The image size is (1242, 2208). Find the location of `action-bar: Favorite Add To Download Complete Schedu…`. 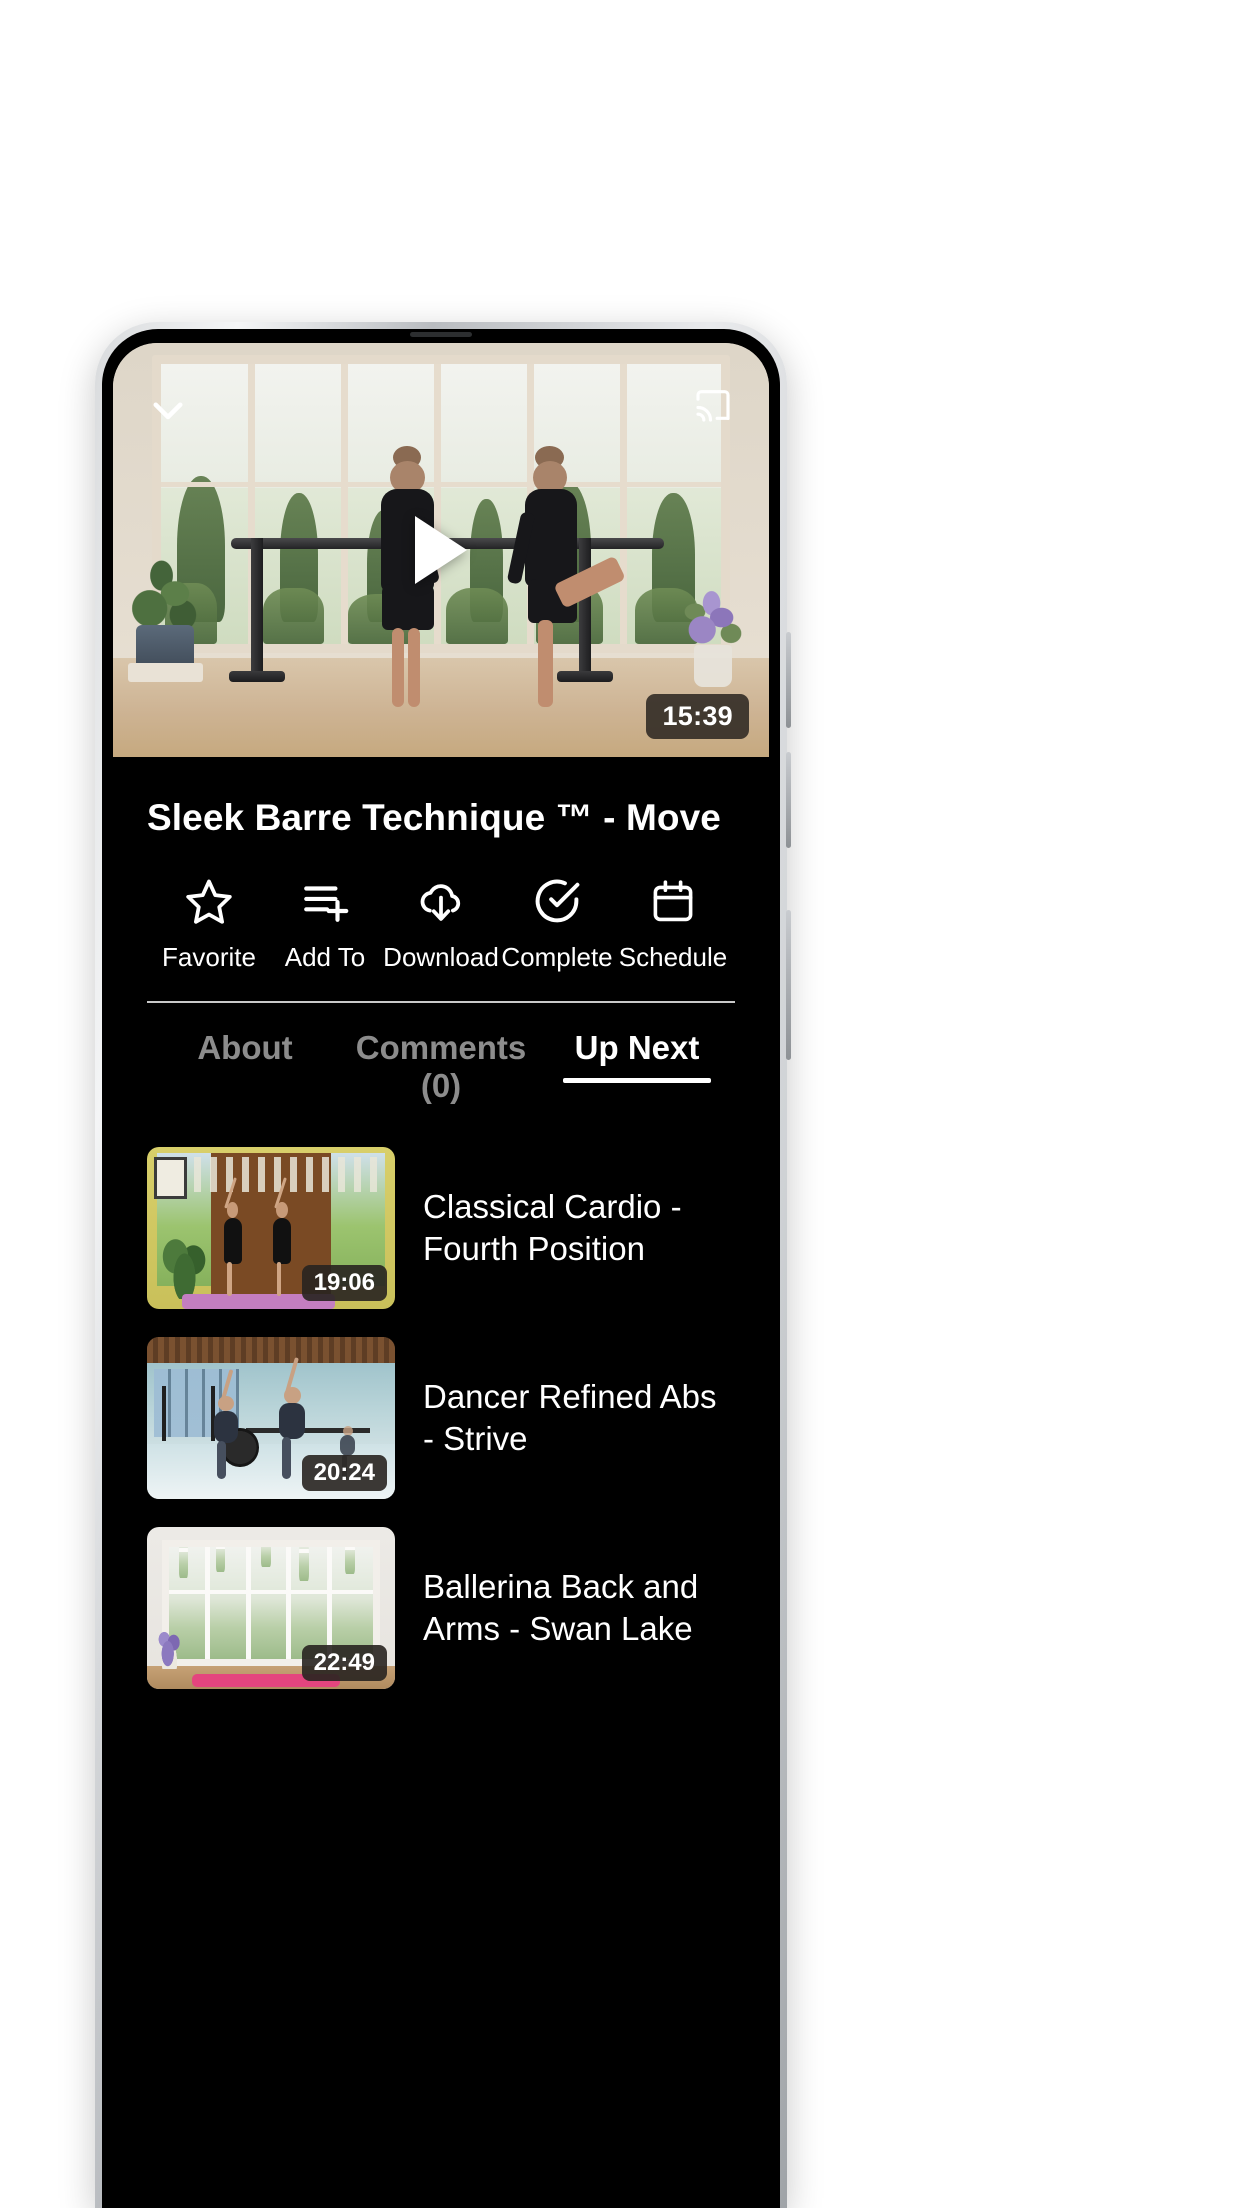

action-bar: Favorite Add To Download Complete Schedu… is located at coordinates (441, 906).